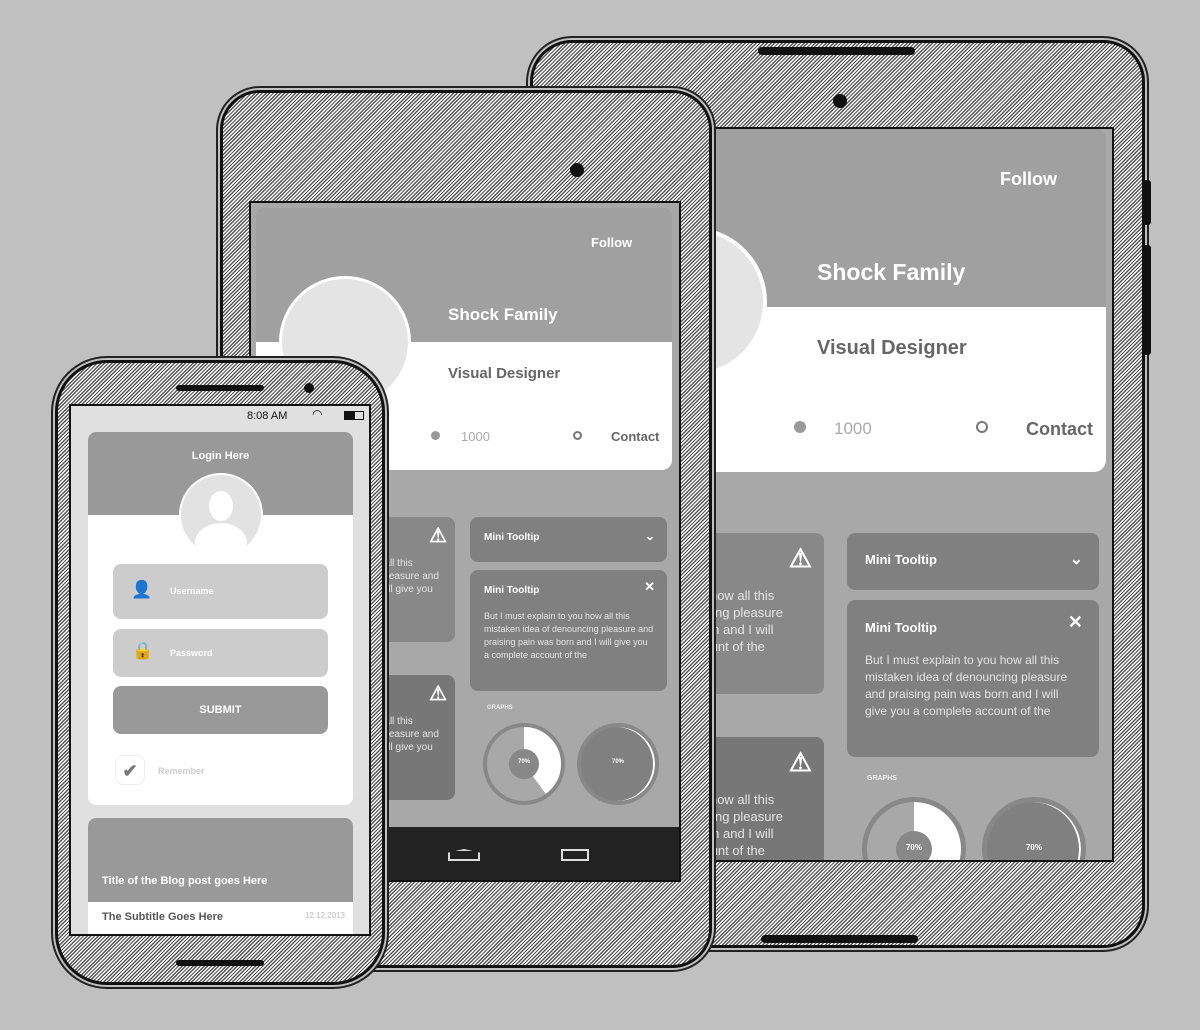 This screenshot has height=1030, width=1200. I want to click on status-time: 8:08 AM, so click(267, 416).